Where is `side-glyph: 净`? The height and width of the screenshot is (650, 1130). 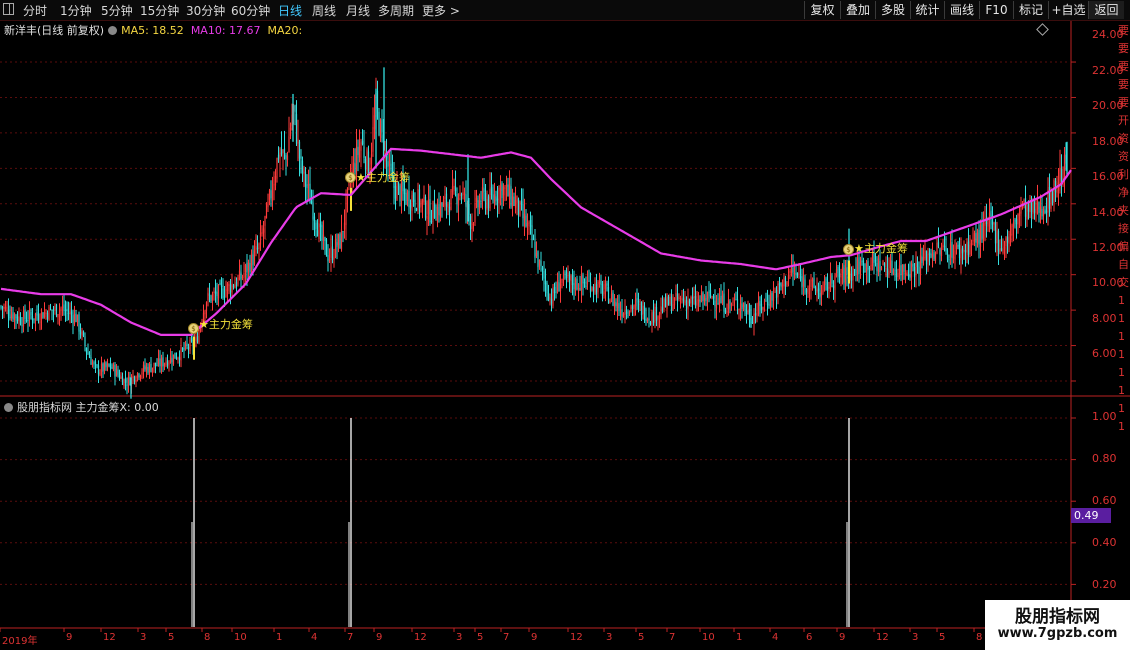
side-glyph: 净 is located at coordinates (1123, 192).